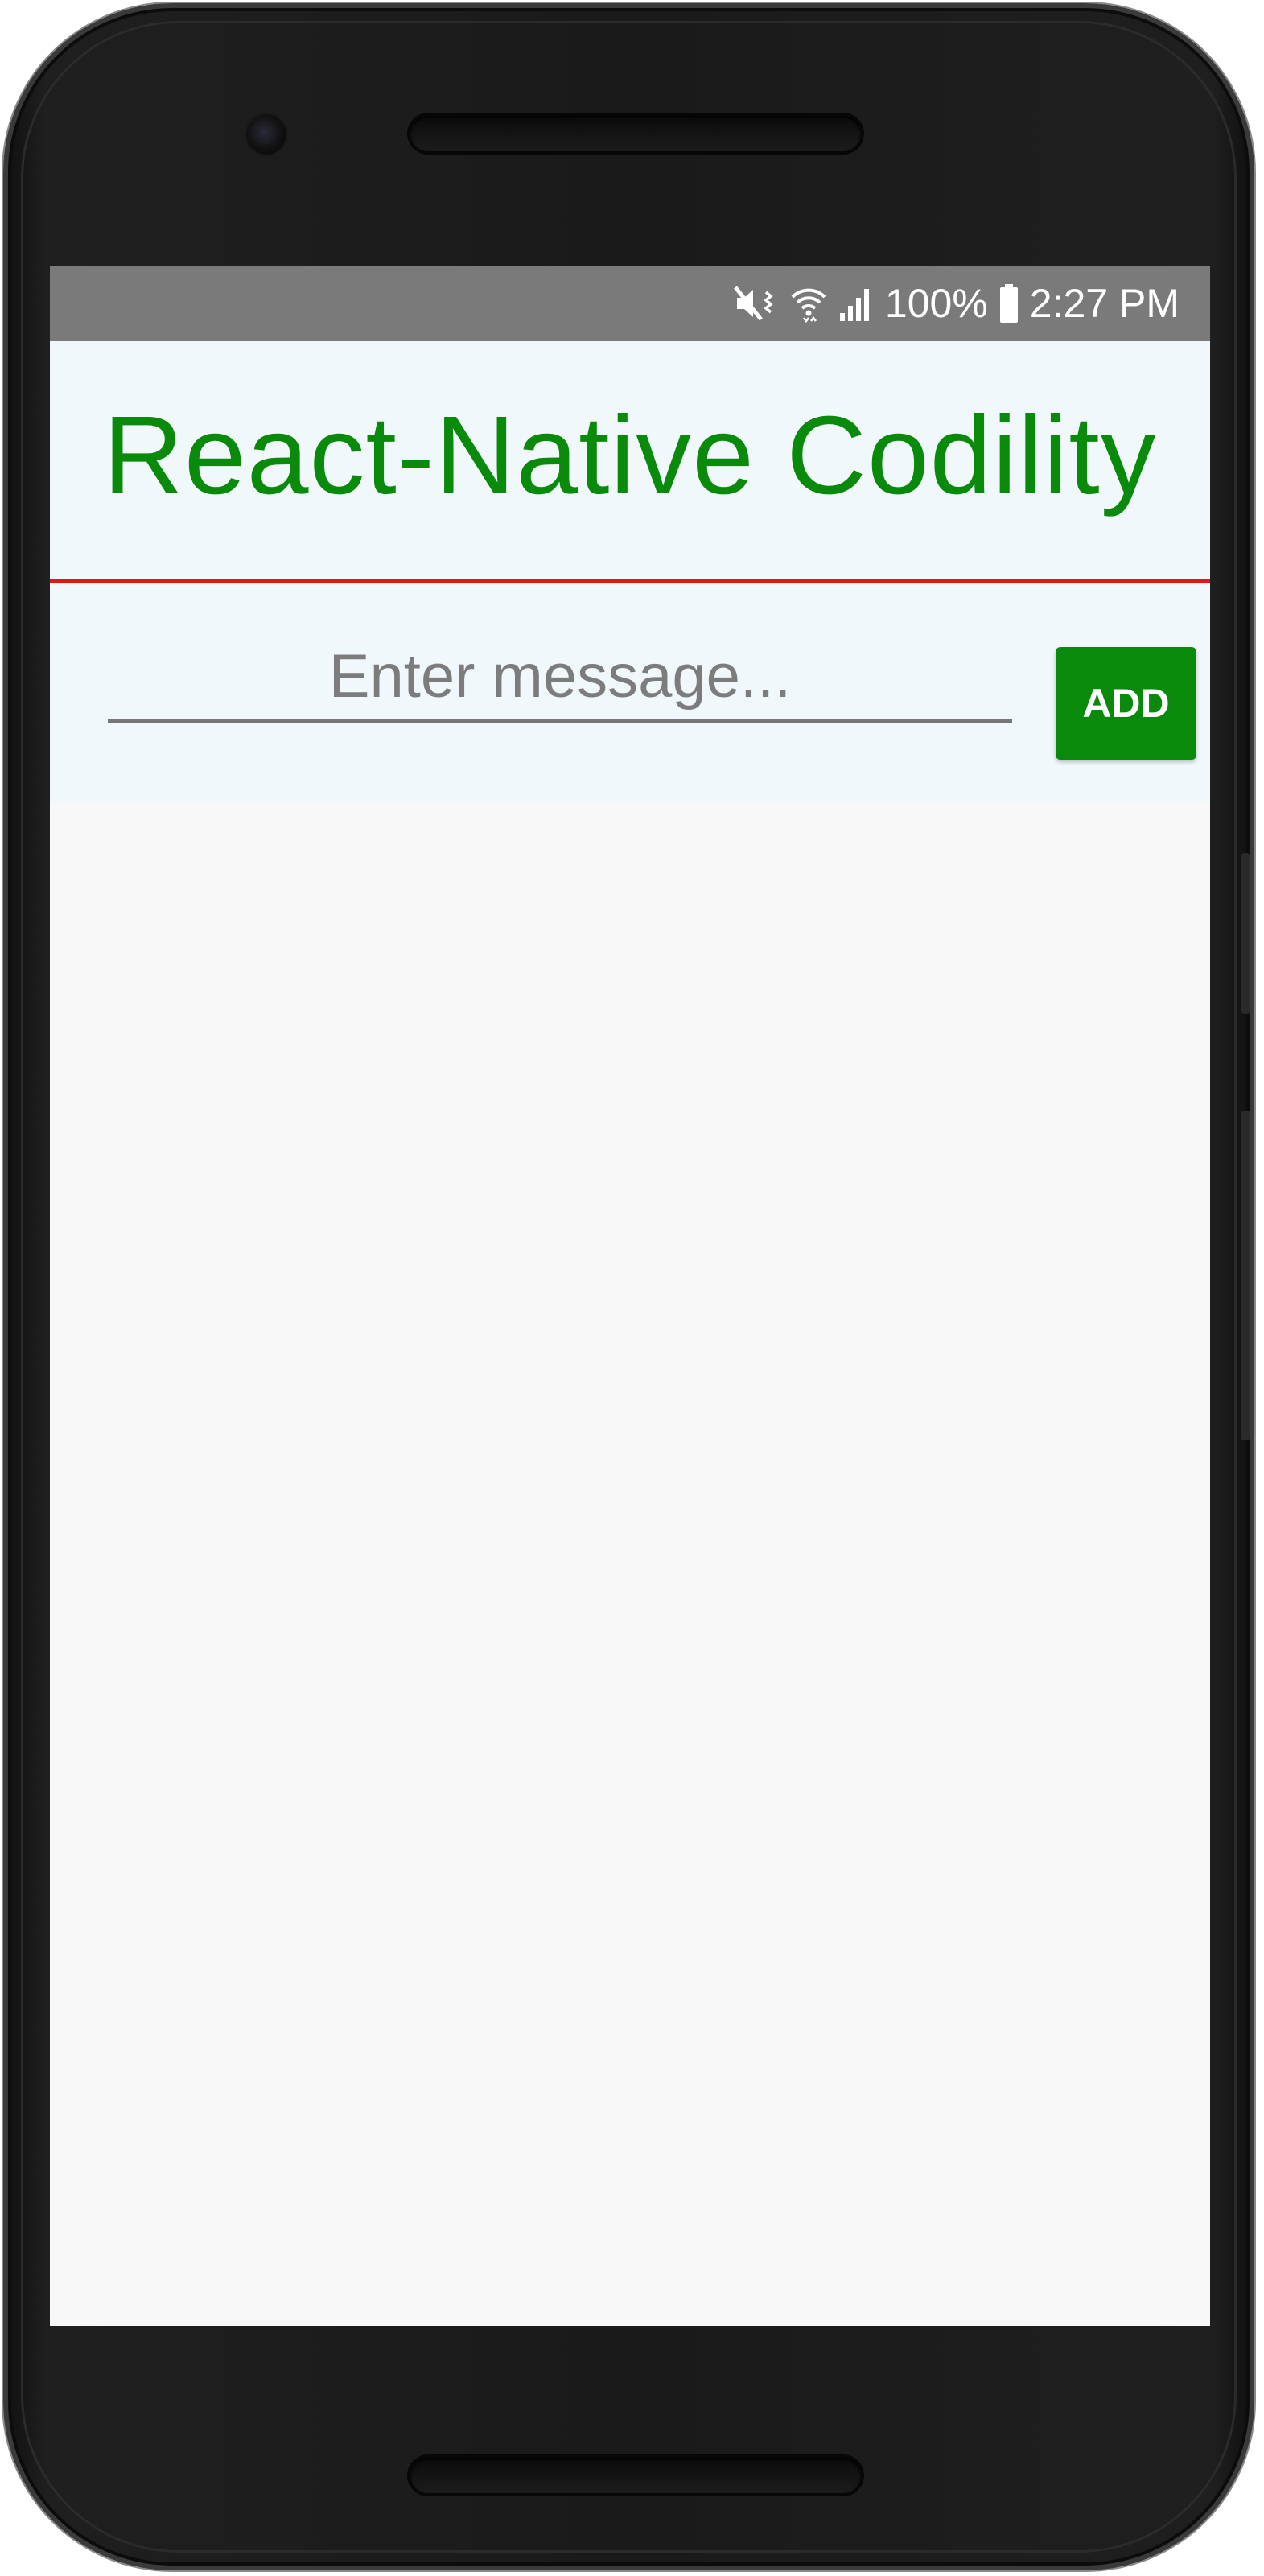  I want to click on status-bar: 100% 2:27 PM, so click(630, 303).